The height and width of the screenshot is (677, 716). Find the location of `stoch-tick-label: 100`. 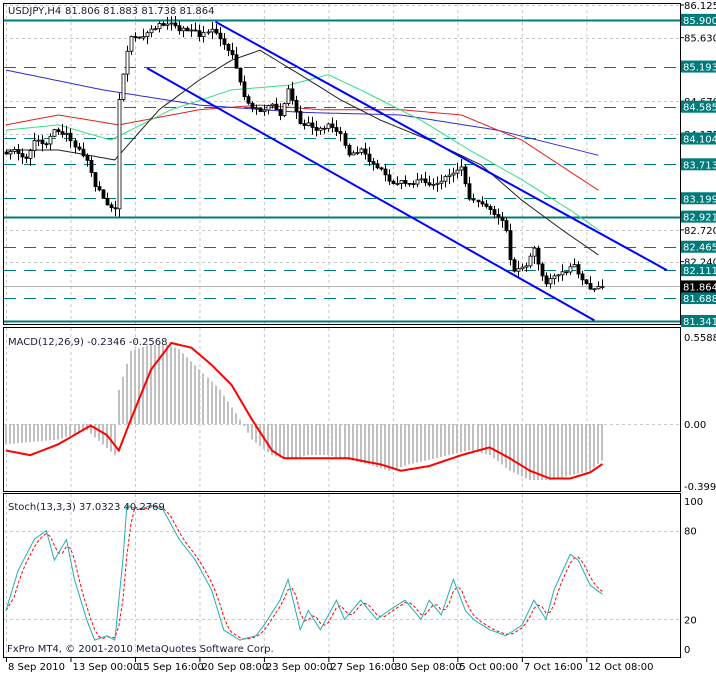

stoch-tick-label: 100 is located at coordinates (693, 502).